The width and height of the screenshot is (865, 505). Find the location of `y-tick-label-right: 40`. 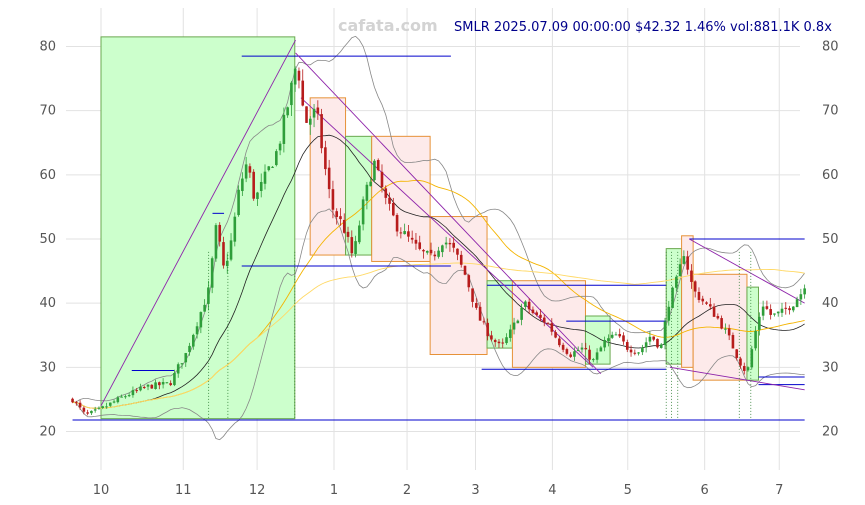

y-tick-label-right: 40 is located at coordinates (830, 303).